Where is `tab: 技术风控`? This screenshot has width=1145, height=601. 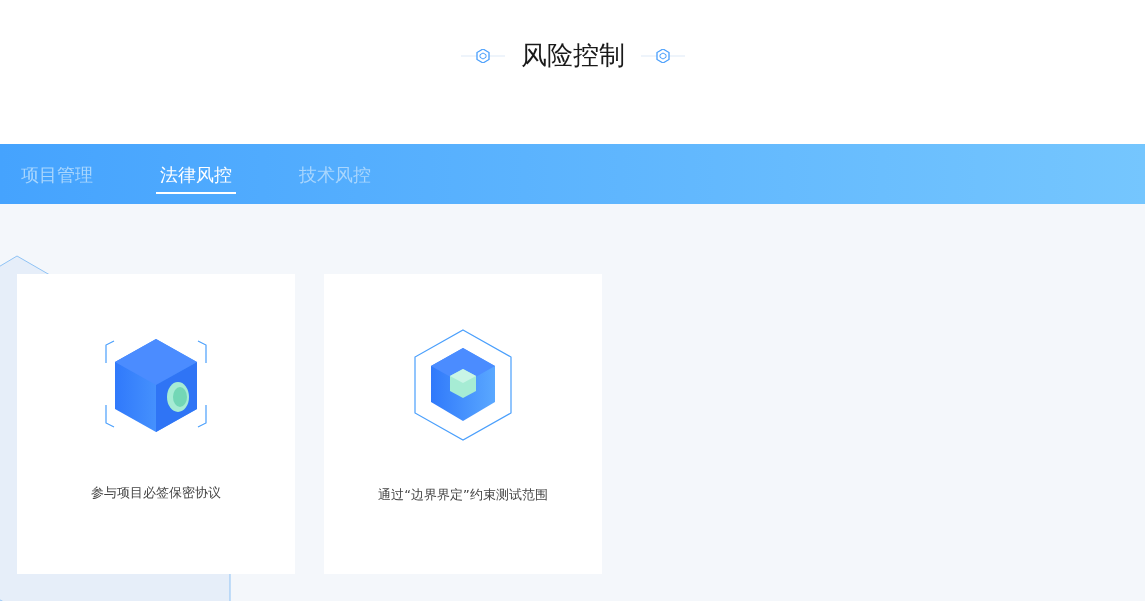
tab: 技术风控 is located at coordinates (335, 174).